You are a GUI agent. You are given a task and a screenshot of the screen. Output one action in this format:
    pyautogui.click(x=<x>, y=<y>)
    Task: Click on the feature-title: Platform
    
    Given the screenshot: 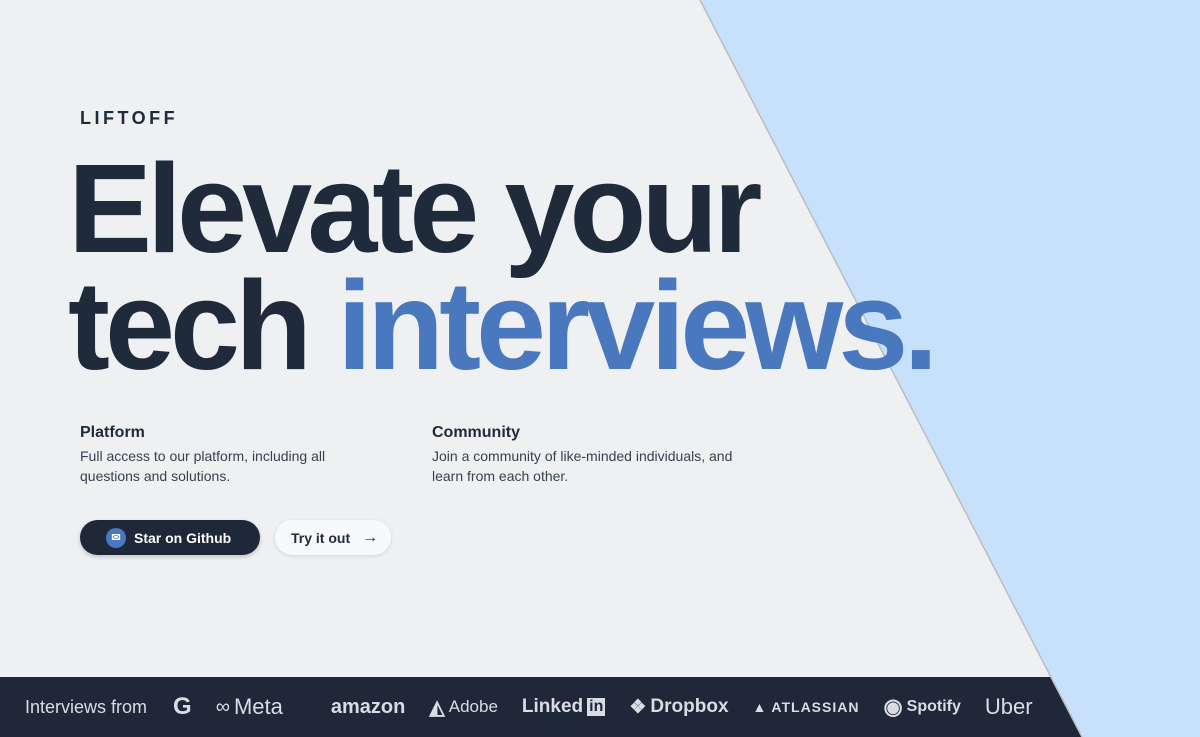 What is the action you would take?
    pyautogui.click(x=112, y=432)
    